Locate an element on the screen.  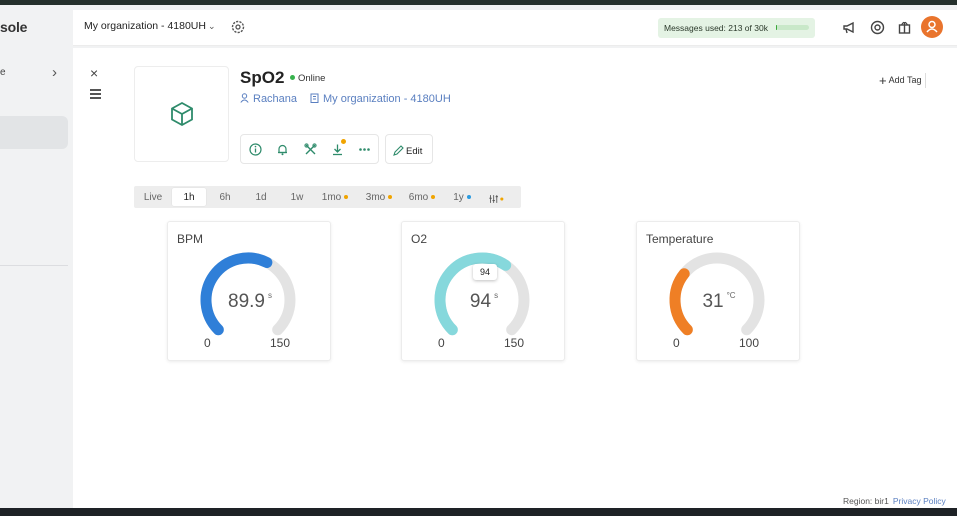
add-tag-button: + Add Tag is located at coordinates (903, 80).